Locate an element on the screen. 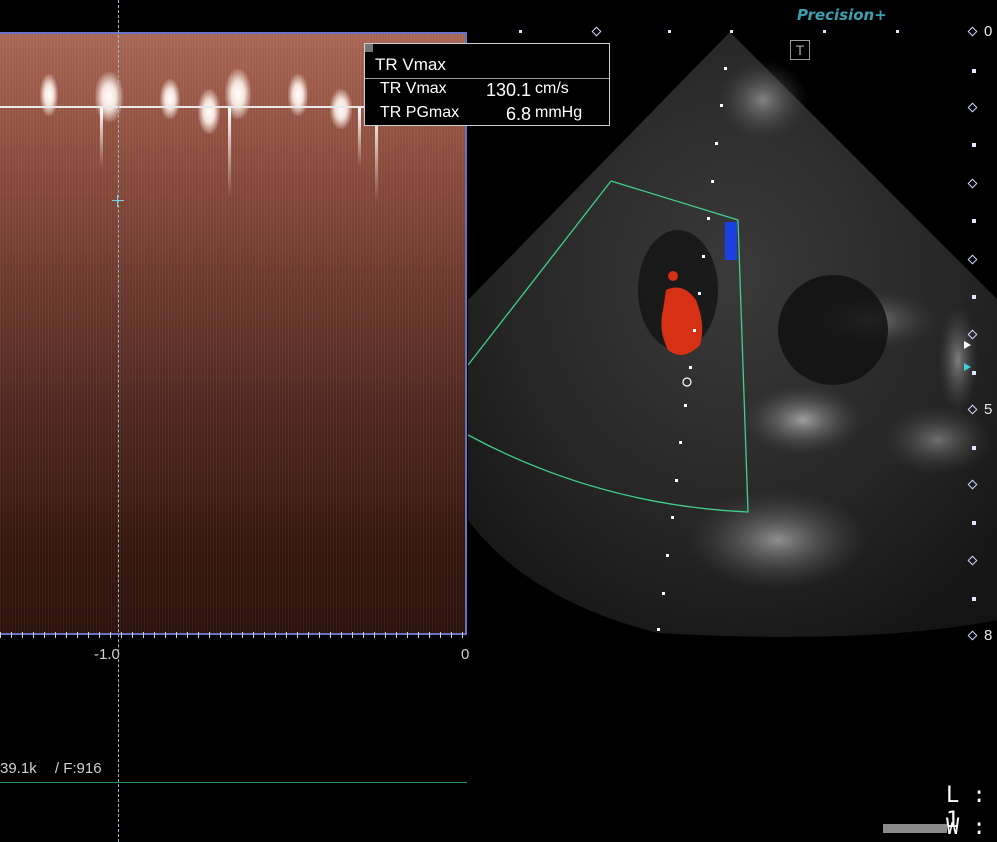 This screenshot has width=997, height=842. valve-echo is located at coordinates (803, 420).